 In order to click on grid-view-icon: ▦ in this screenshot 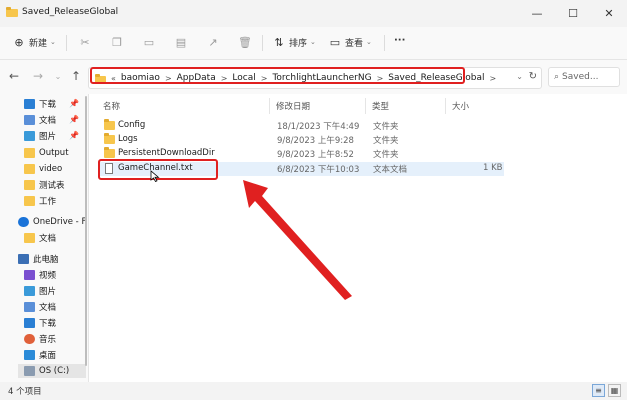, I will do `click(614, 390)`.